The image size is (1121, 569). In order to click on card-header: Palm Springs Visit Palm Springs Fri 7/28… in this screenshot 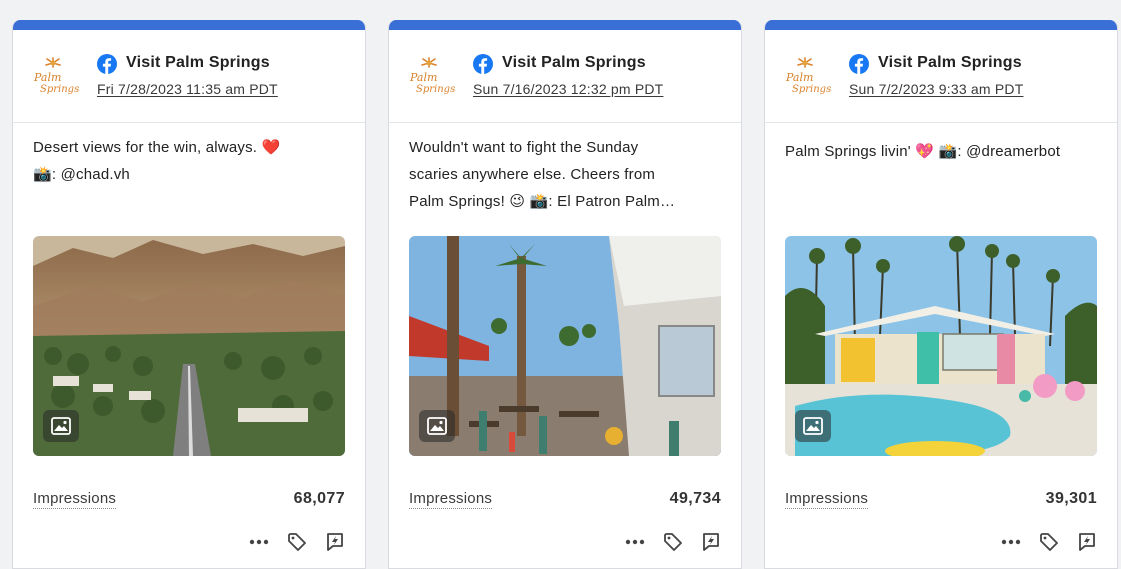, I will do `click(189, 76)`.